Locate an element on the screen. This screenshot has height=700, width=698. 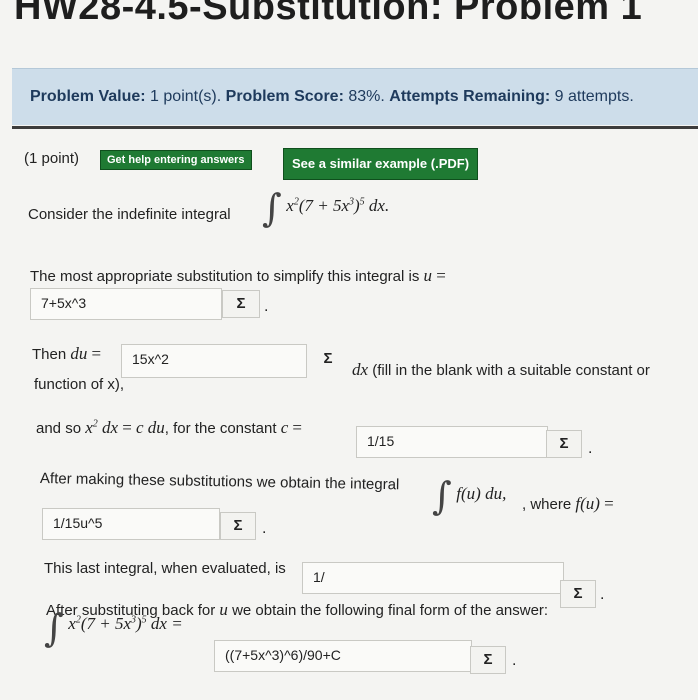
attempts-value: 9 attempts. is located at coordinates (594, 96).